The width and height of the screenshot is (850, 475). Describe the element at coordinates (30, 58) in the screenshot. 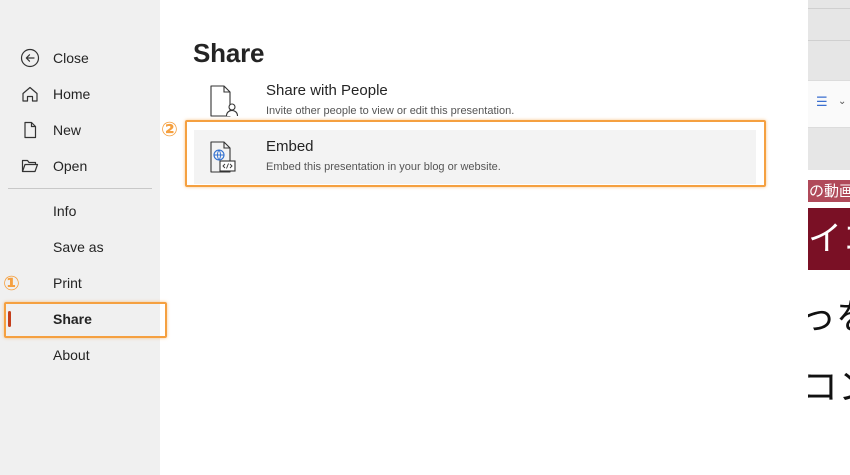

I see `back-arrow-icon` at that location.